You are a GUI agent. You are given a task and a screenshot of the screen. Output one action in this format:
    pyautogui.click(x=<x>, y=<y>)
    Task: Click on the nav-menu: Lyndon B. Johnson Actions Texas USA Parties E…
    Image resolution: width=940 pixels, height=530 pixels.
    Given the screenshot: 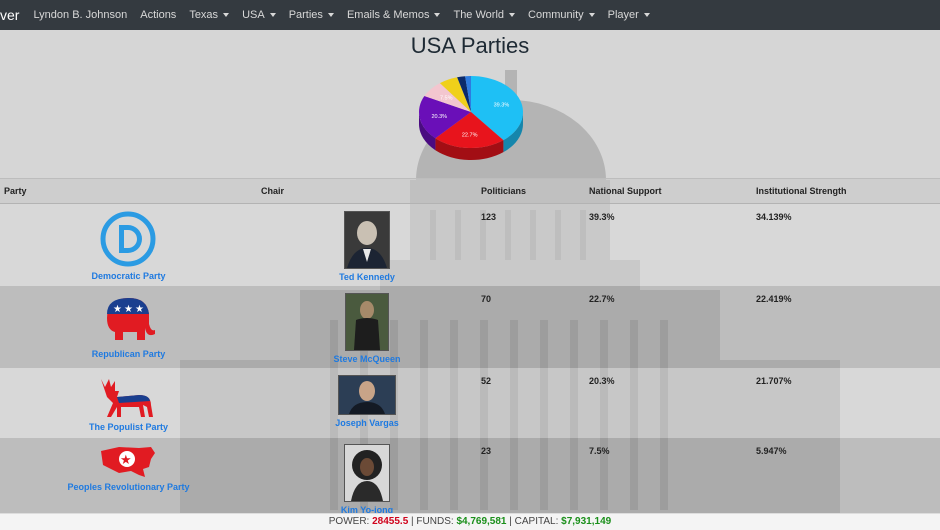 What is the action you would take?
    pyautogui.click(x=347, y=15)
    